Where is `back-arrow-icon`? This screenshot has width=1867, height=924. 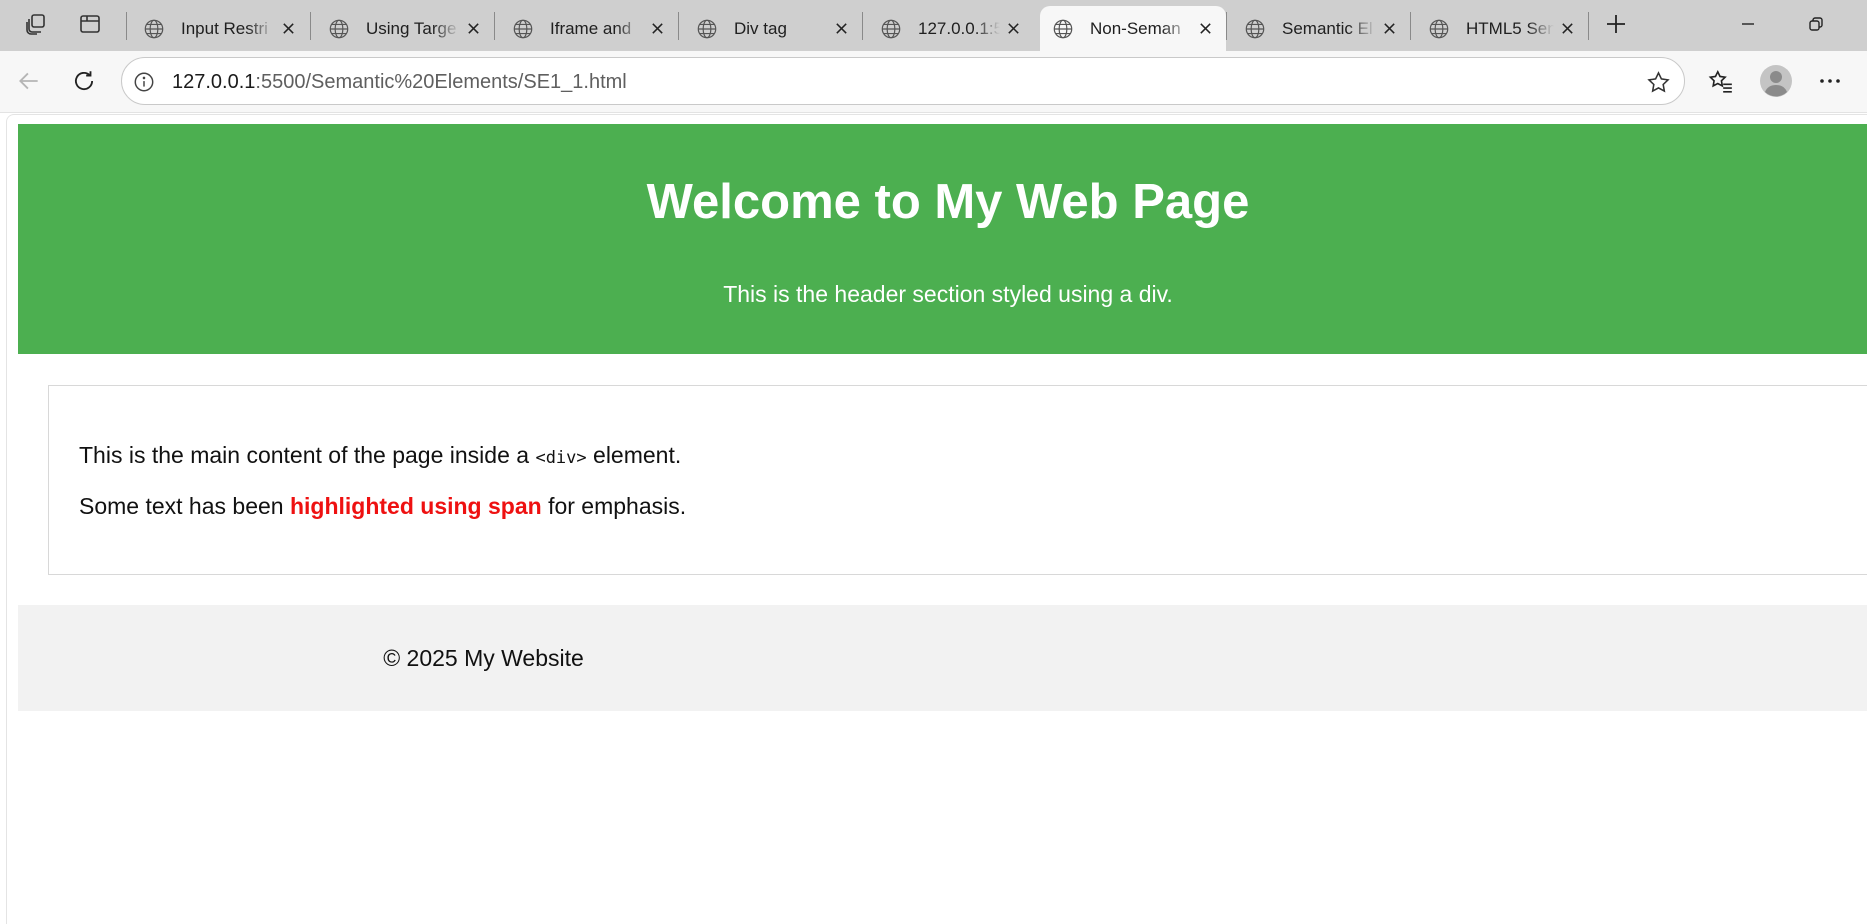
back-arrow-icon is located at coordinates (28, 81).